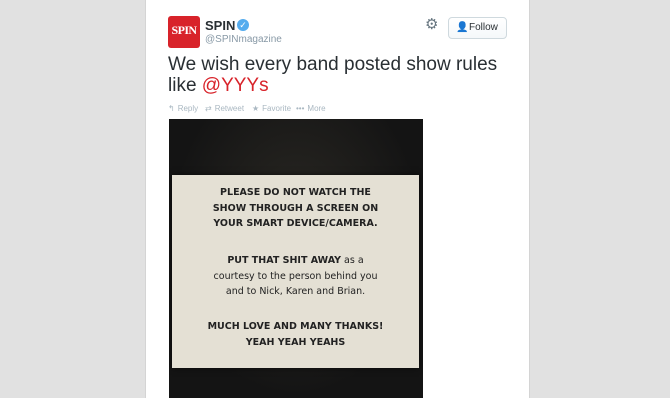 The height and width of the screenshot is (398, 670). I want to click on gear-icon: ⚙, so click(431, 25).